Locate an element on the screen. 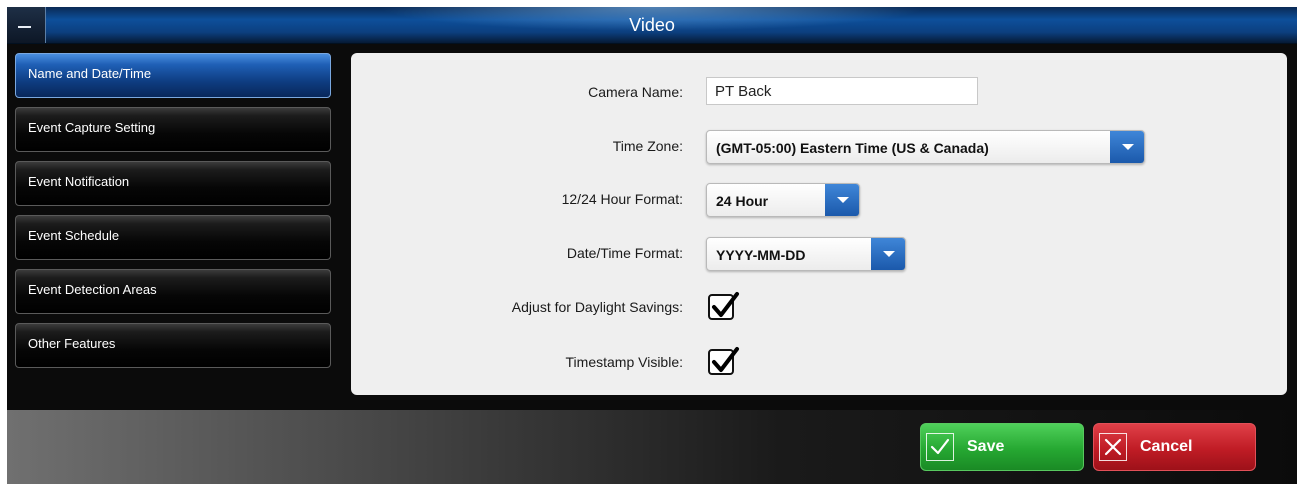  sidebar-item-label: Other Features is located at coordinates (72, 343).